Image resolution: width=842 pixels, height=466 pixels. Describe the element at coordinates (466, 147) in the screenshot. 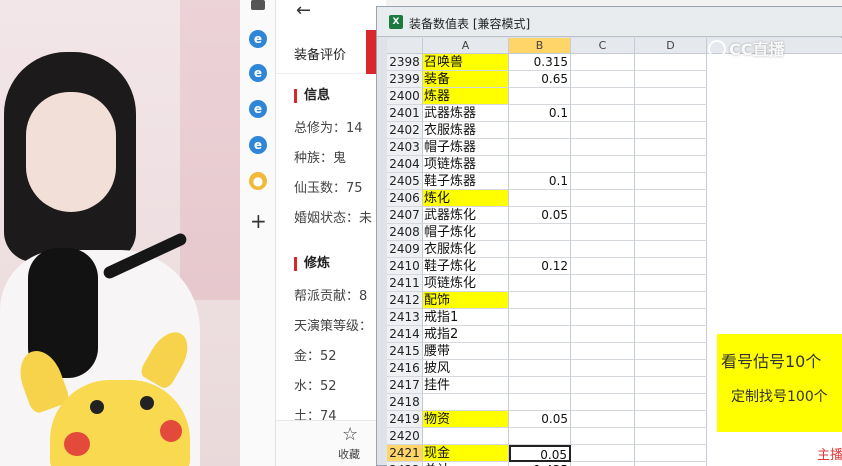

I see `cell-a: 帽子炼器` at that location.